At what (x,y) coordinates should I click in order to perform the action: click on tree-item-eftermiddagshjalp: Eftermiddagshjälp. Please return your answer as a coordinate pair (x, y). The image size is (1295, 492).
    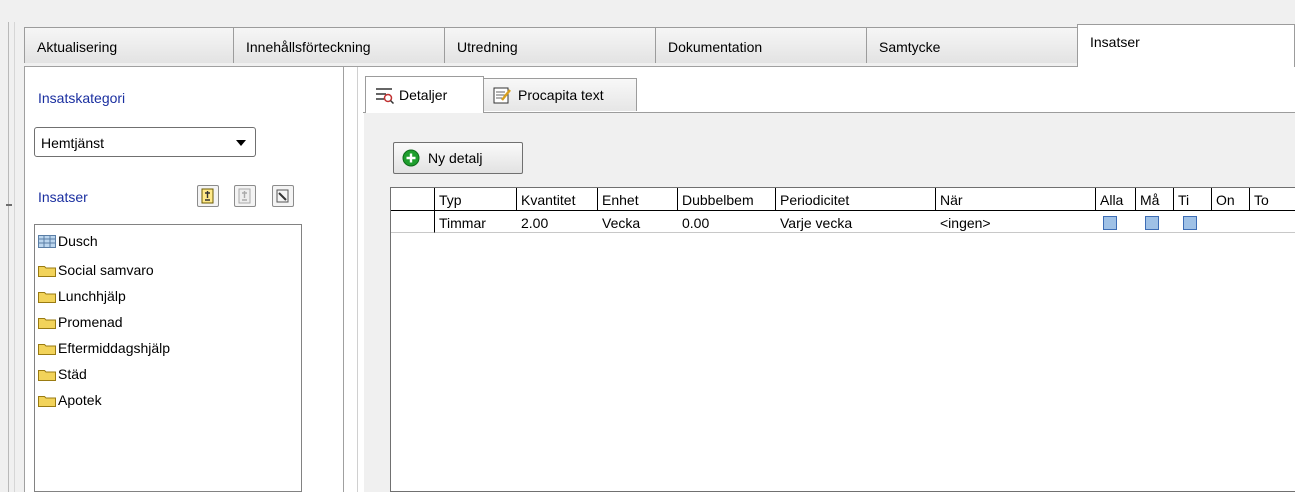
    Looking at the image, I should click on (104, 348).